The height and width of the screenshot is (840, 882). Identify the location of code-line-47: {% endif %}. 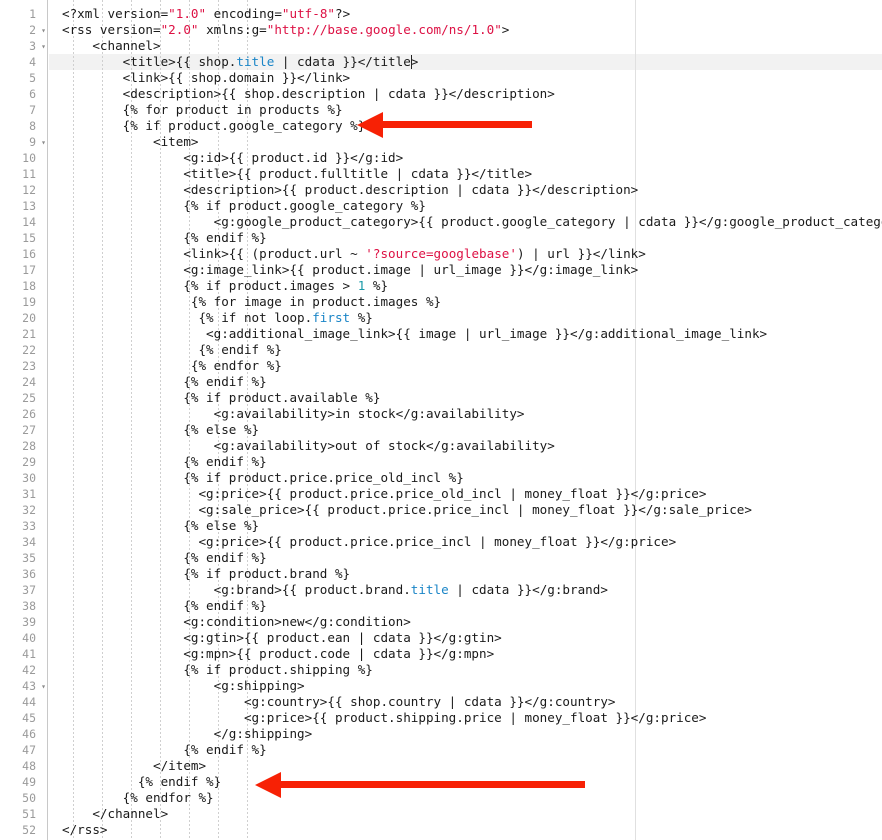
(164, 750).